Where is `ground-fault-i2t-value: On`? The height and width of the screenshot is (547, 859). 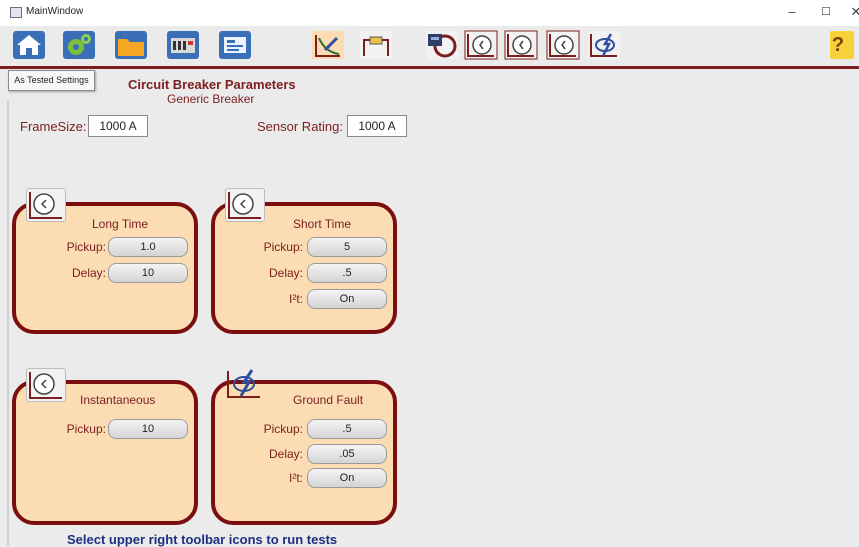 ground-fault-i2t-value: On is located at coordinates (347, 478).